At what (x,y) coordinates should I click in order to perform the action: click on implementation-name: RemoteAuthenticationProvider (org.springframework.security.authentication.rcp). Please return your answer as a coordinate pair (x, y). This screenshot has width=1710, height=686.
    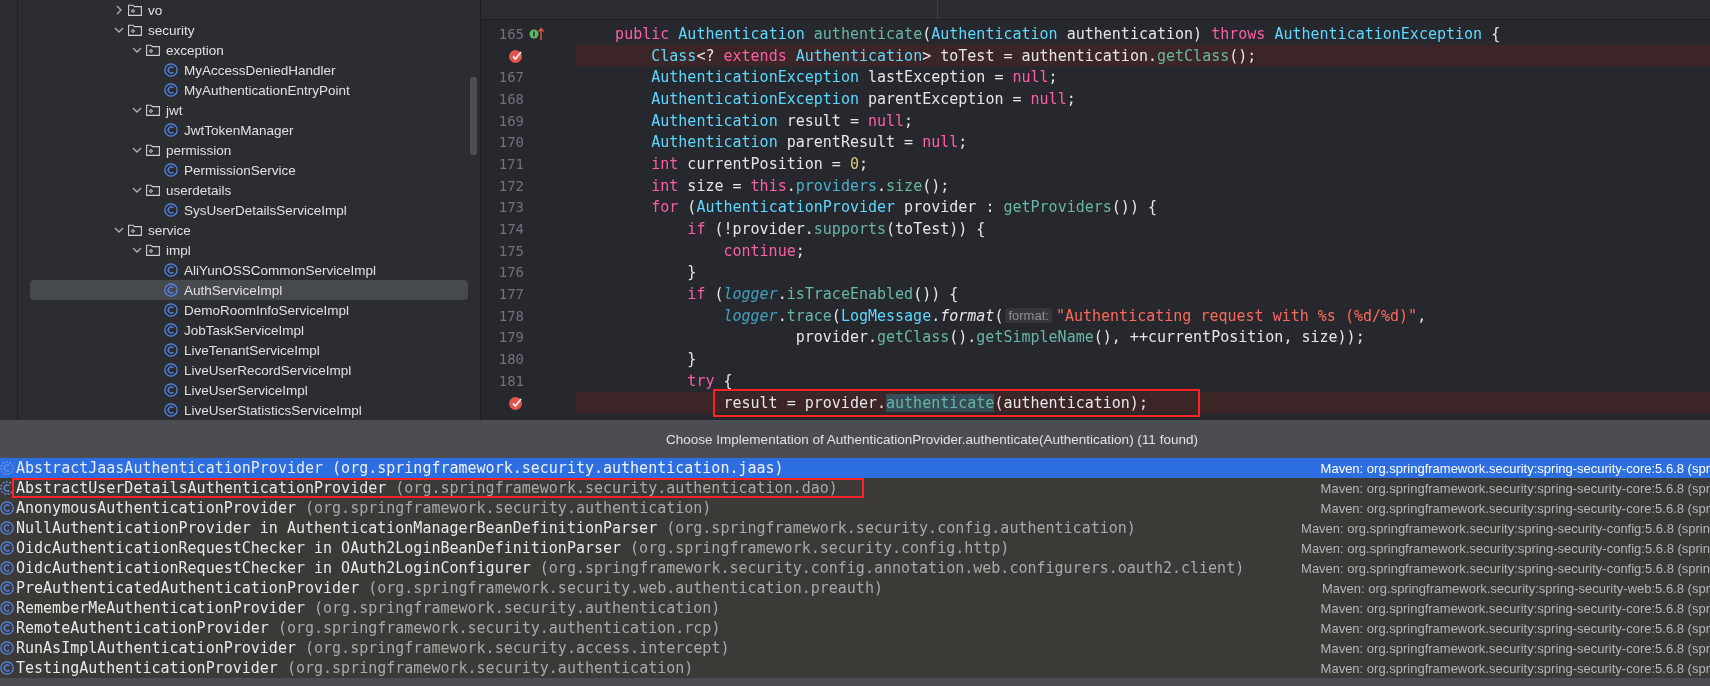
    Looking at the image, I should click on (368, 628).